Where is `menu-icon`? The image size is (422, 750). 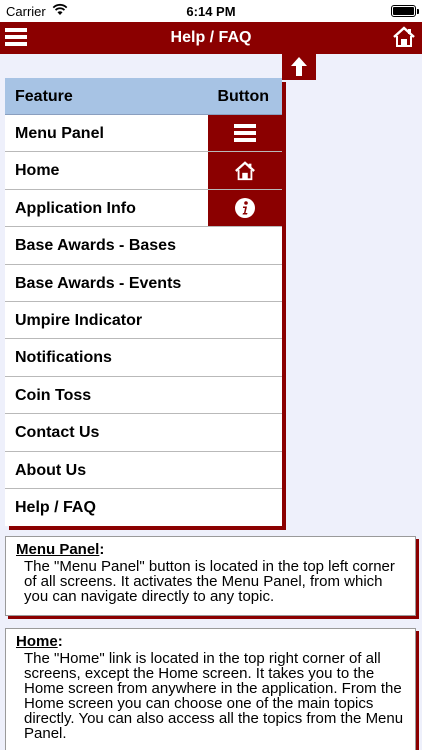
menu-icon is located at coordinates (245, 133).